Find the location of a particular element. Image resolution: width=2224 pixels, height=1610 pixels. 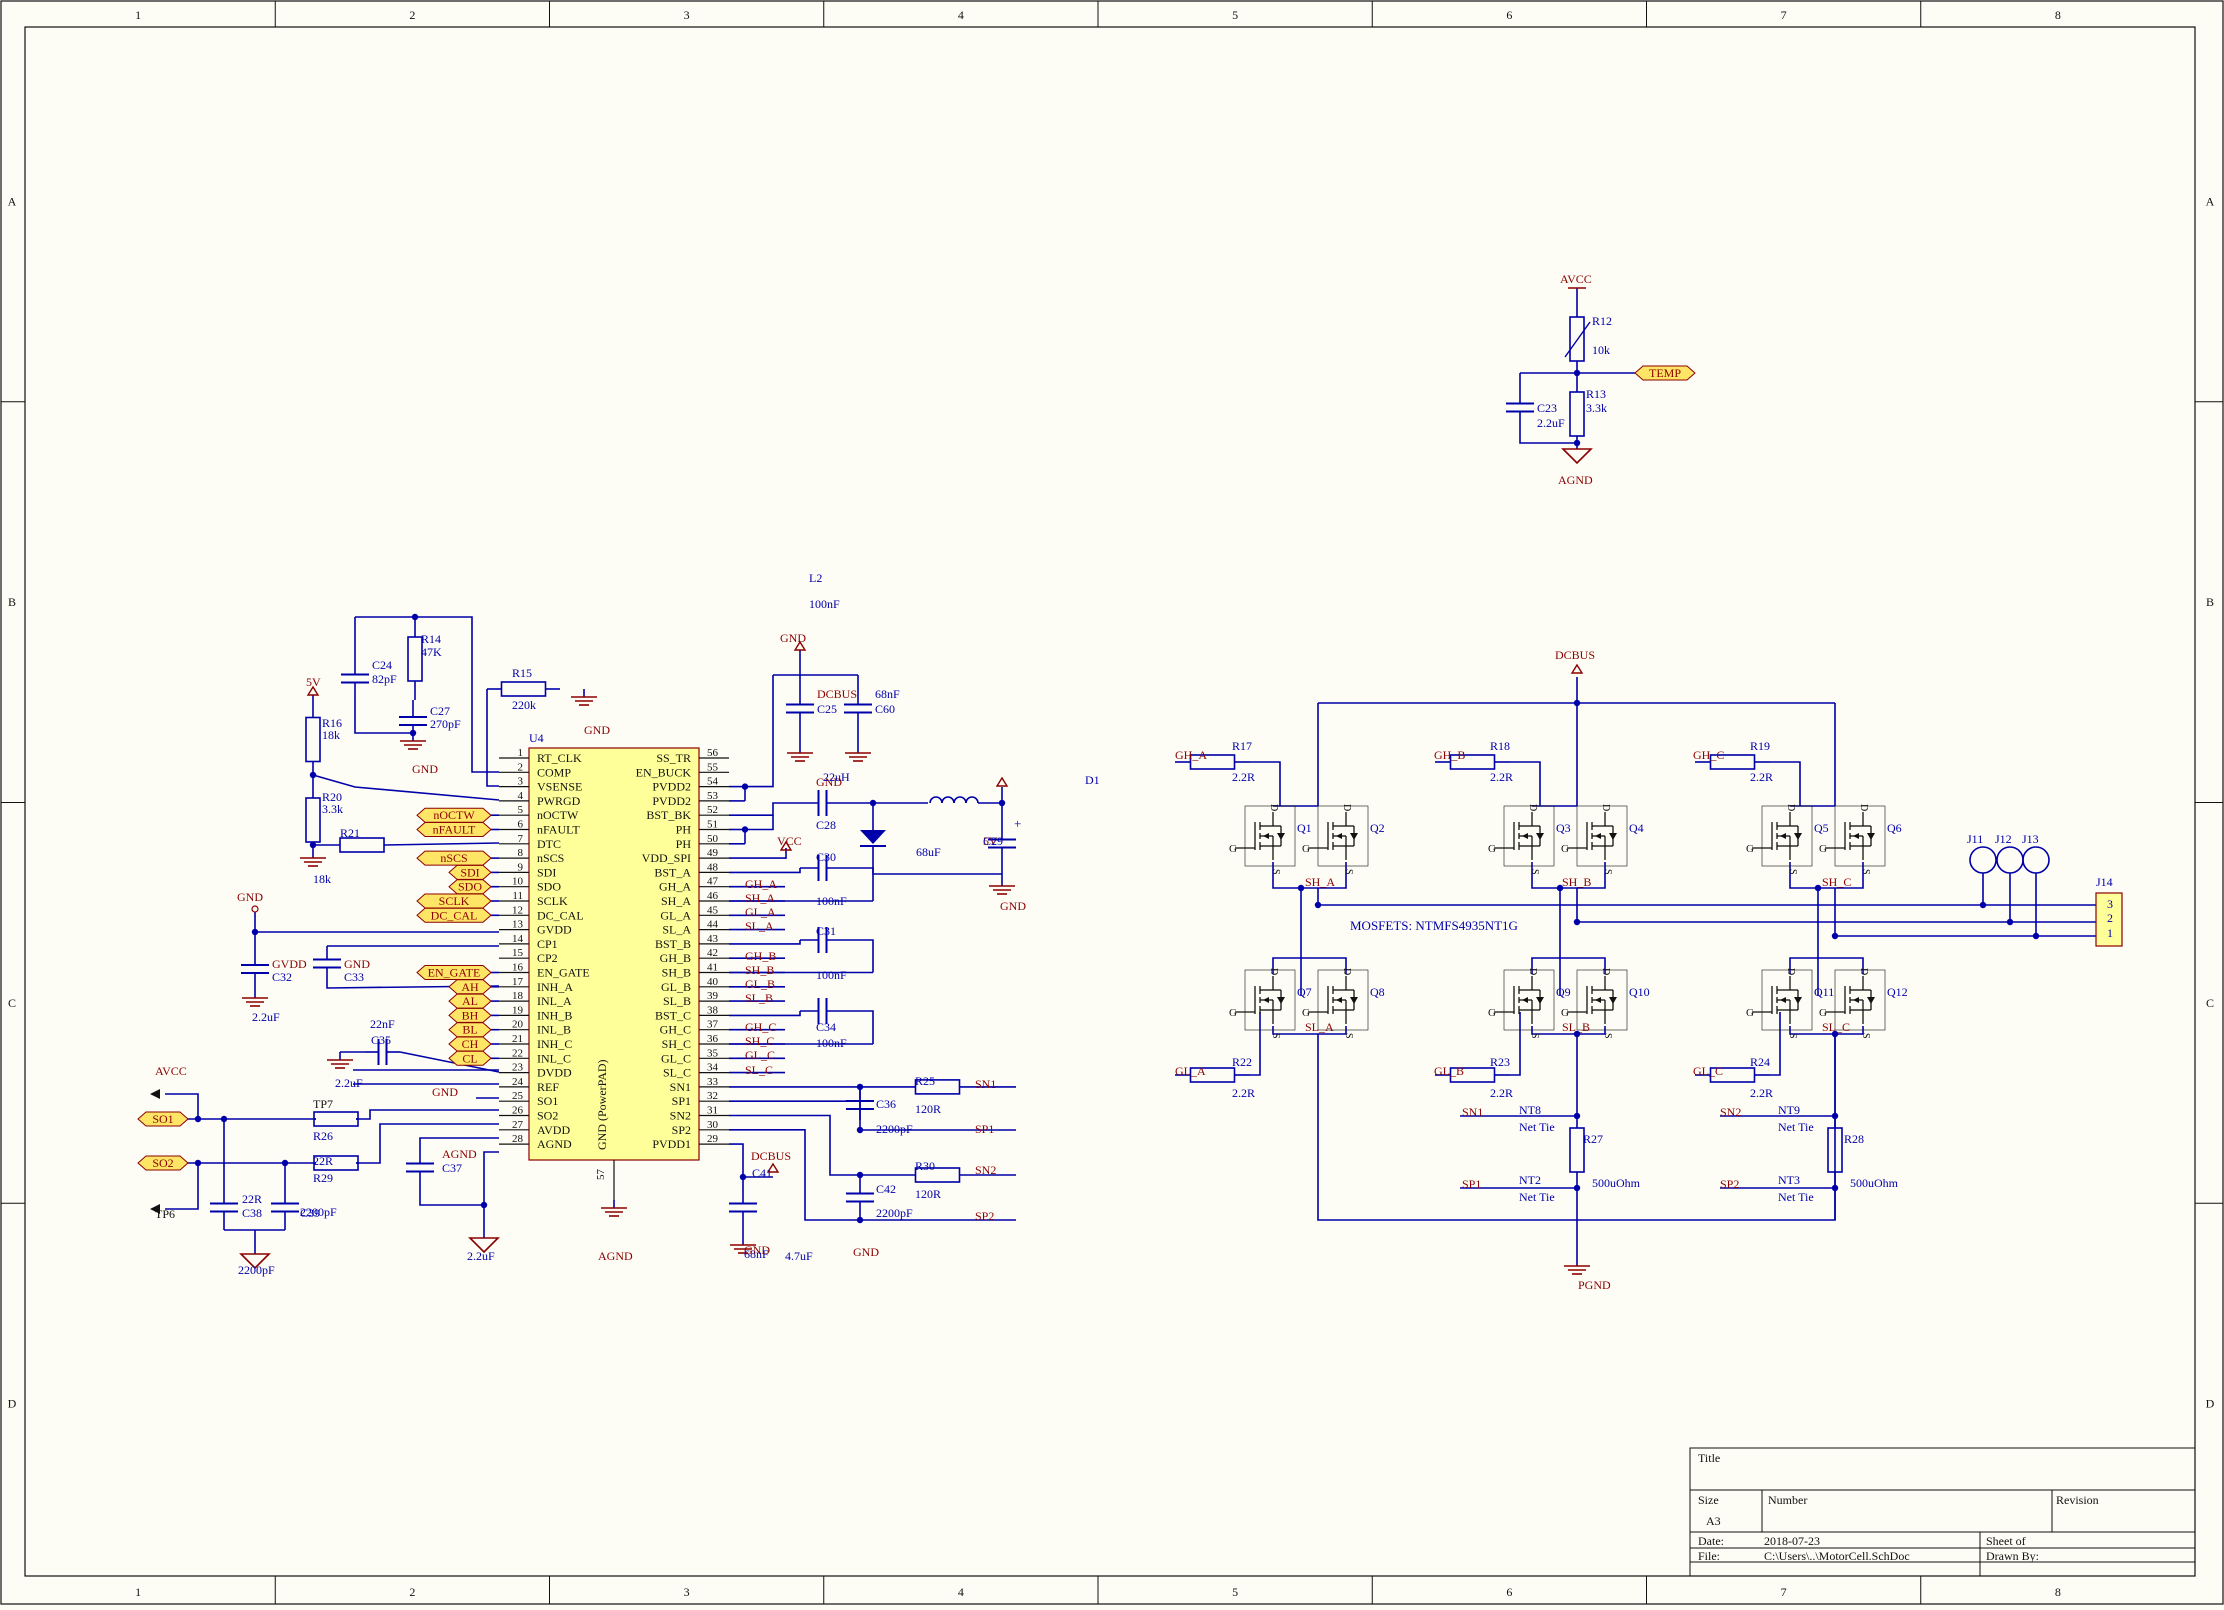

ic-pin-number: 34 is located at coordinates (713, 1068).